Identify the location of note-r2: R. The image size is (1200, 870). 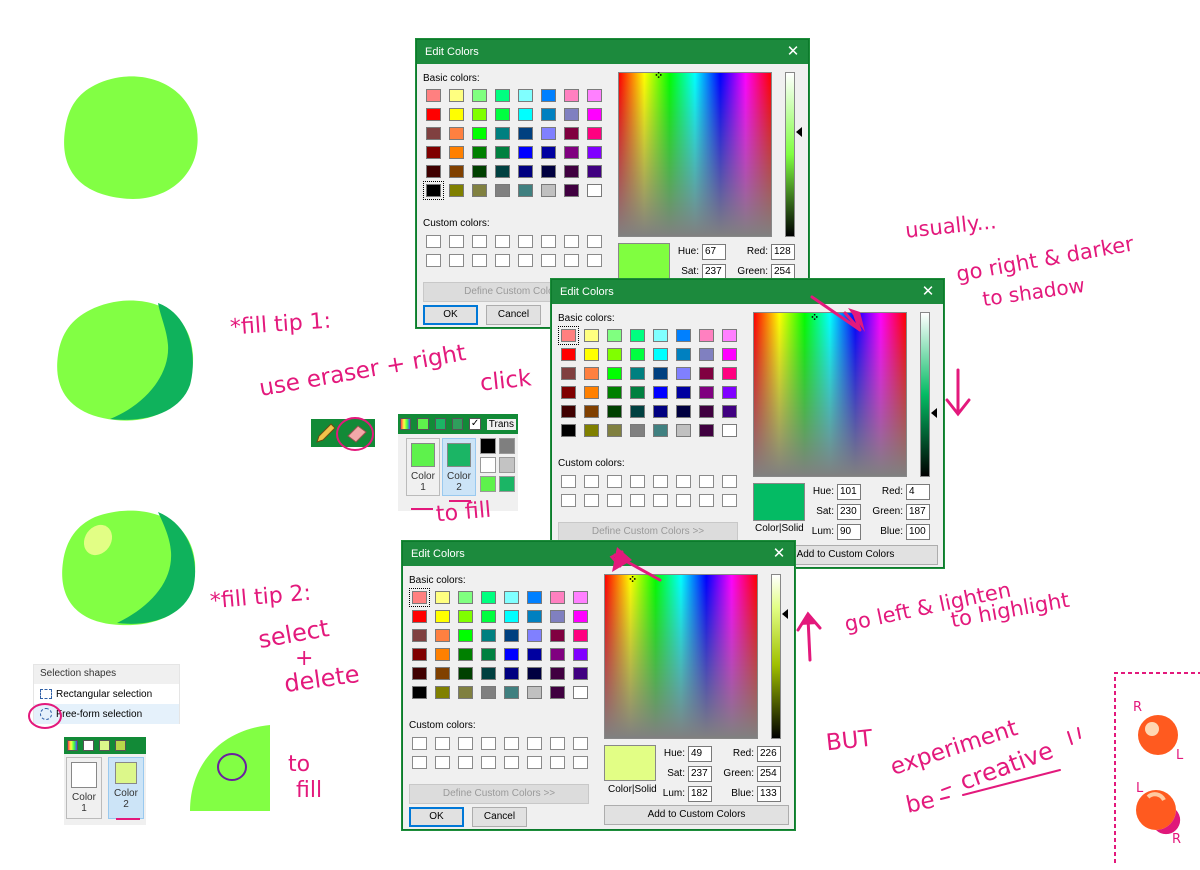
(1177, 839).